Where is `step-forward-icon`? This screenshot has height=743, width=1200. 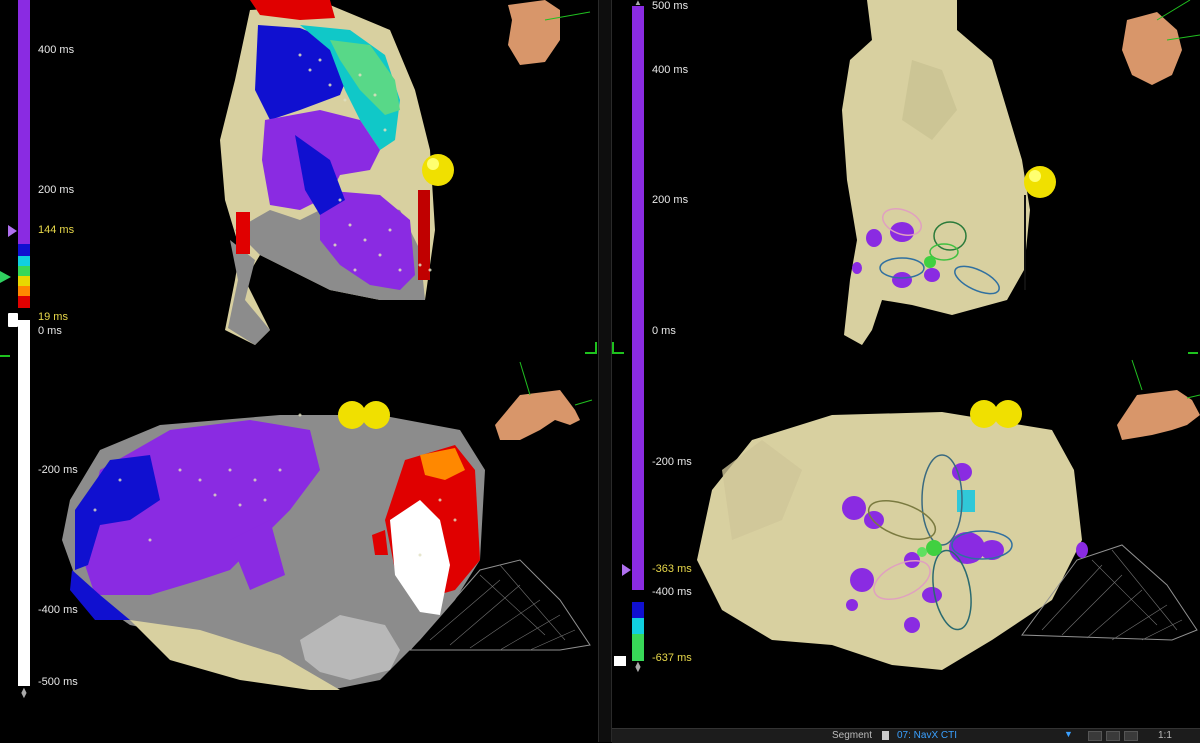
step-forward-icon is located at coordinates (1131, 736).